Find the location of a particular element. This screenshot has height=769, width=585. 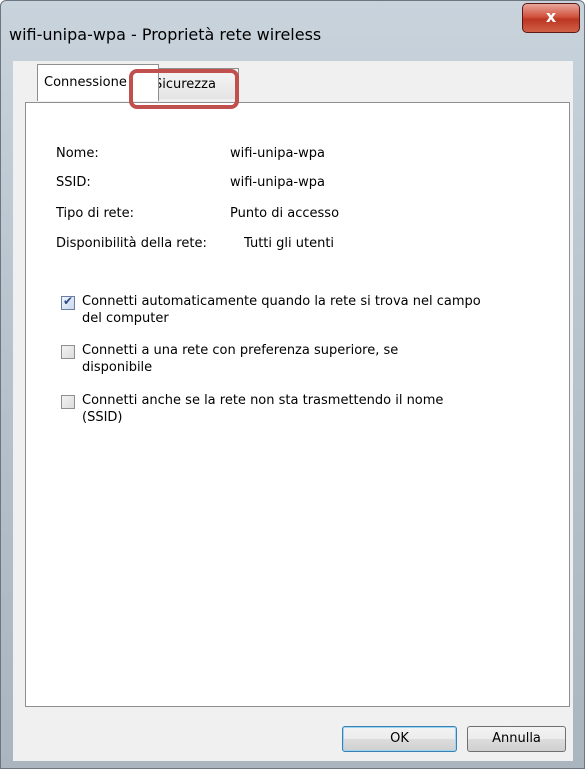

connect-hidden-checkbox is located at coordinates (68, 402).